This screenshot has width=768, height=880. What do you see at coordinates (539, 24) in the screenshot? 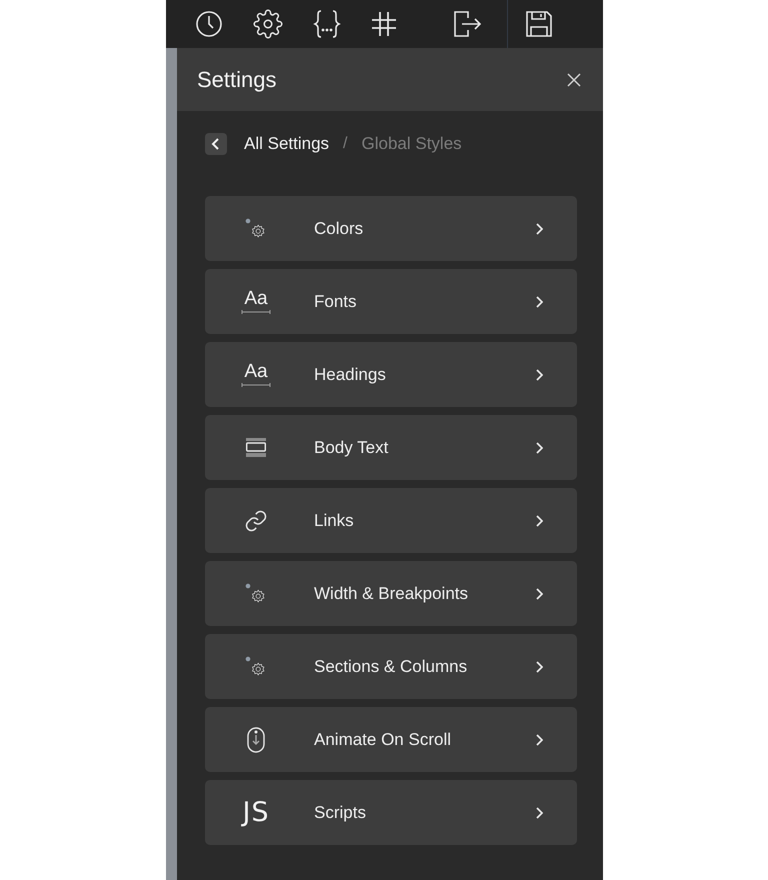
I see `save-icon` at bounding box center [539, 24].